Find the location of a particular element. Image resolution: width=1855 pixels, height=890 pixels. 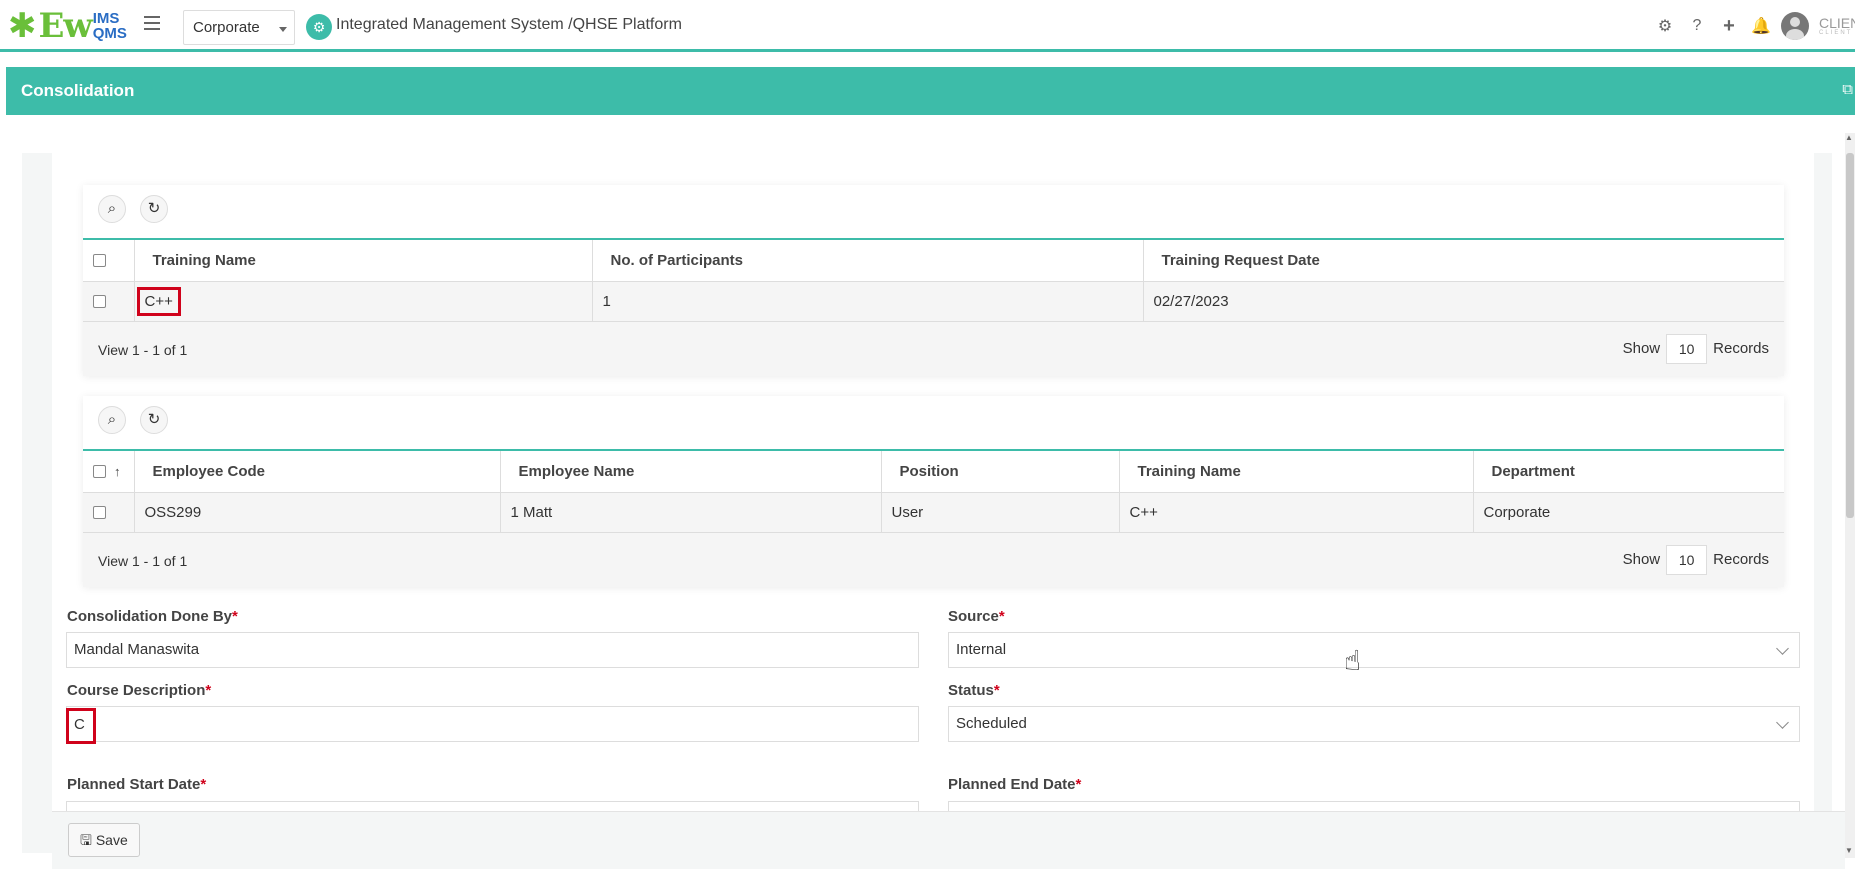

table-row: C++ 1 02/27/2023 is located at coordinates (933, 301).